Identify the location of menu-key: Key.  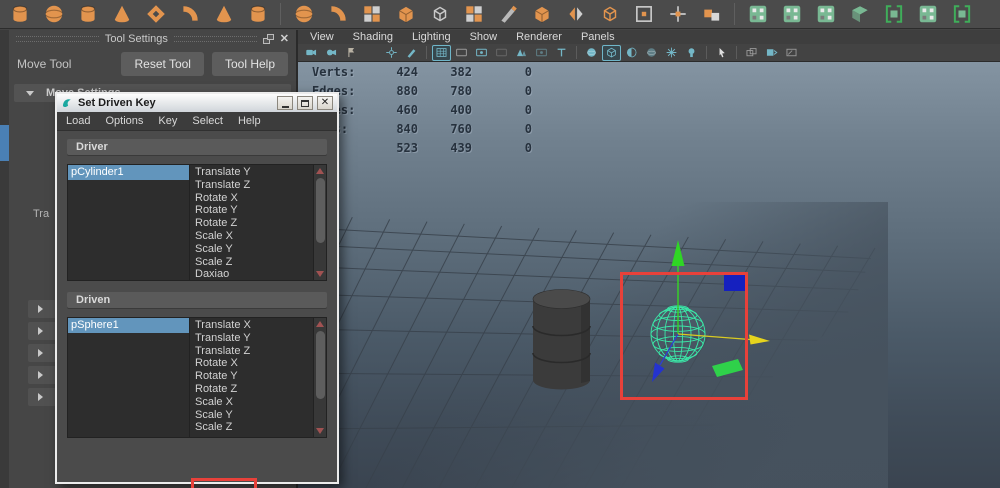
(167, 121).